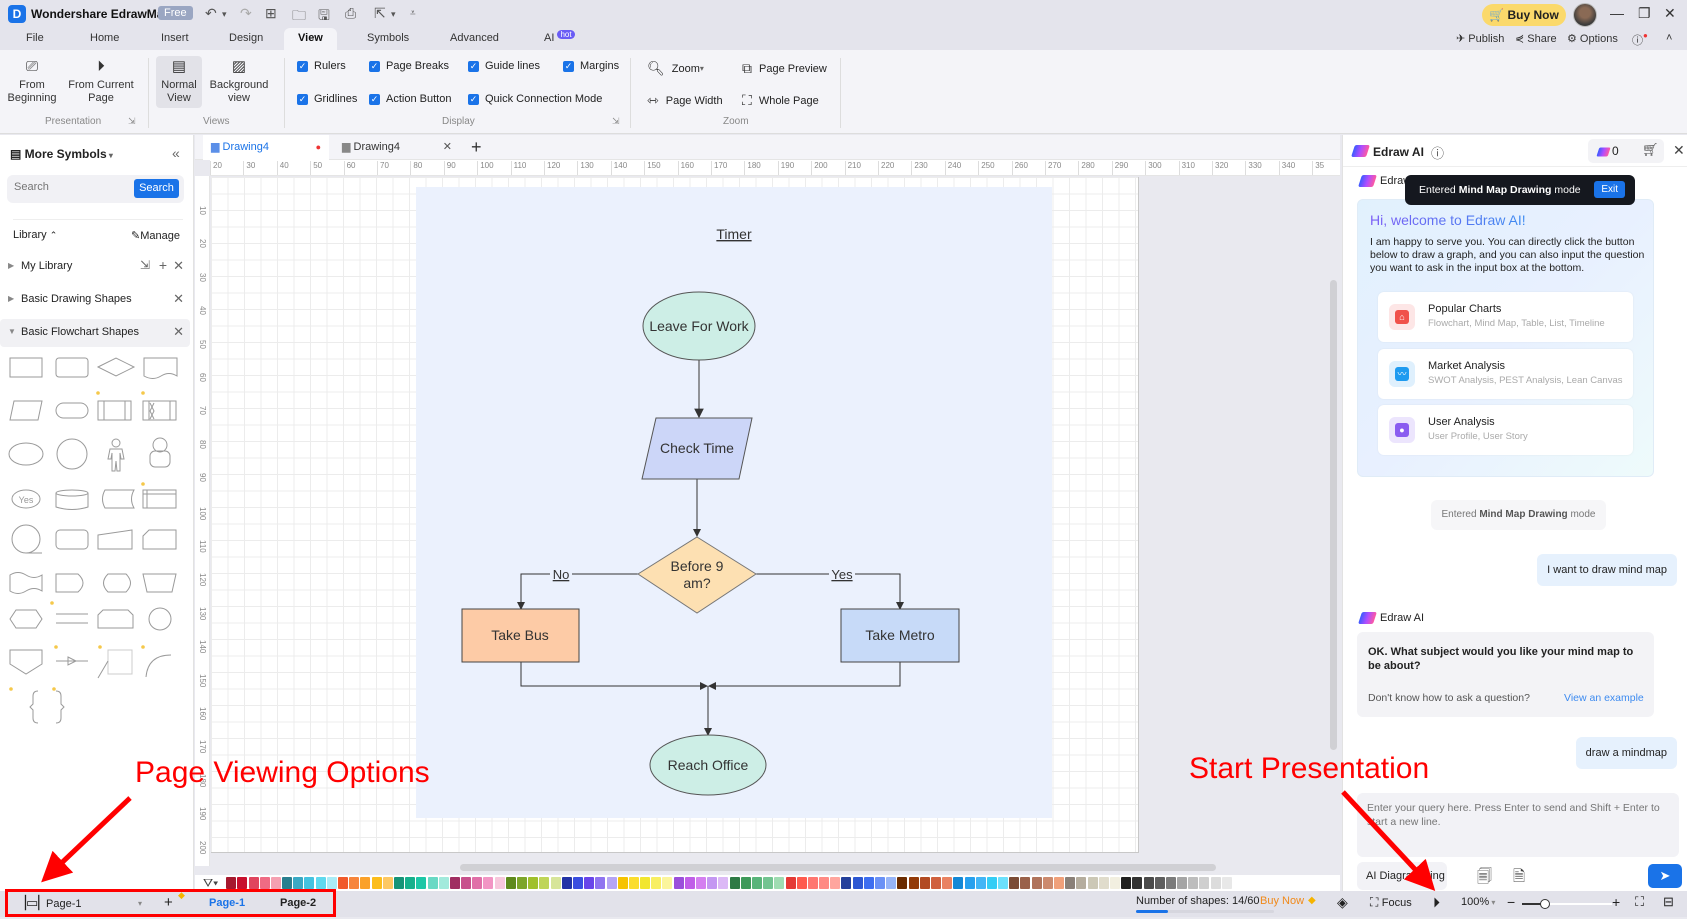  I want to click on buy-now-link: Buy Now, so click(1282, 901).